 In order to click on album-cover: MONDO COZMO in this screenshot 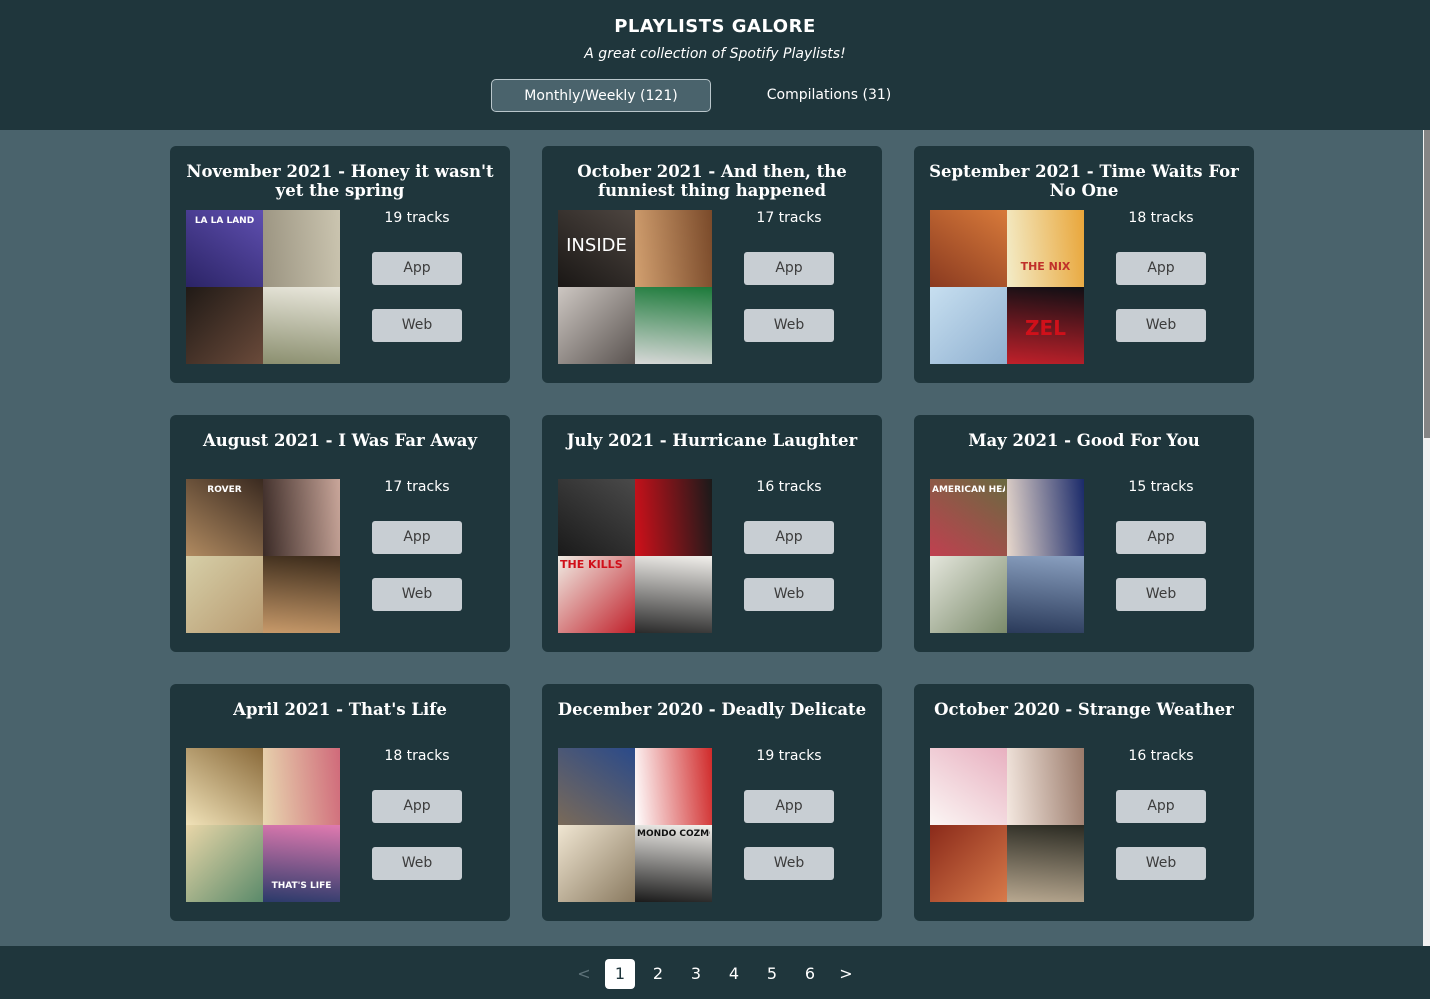, I will do `click(673, 863)`.